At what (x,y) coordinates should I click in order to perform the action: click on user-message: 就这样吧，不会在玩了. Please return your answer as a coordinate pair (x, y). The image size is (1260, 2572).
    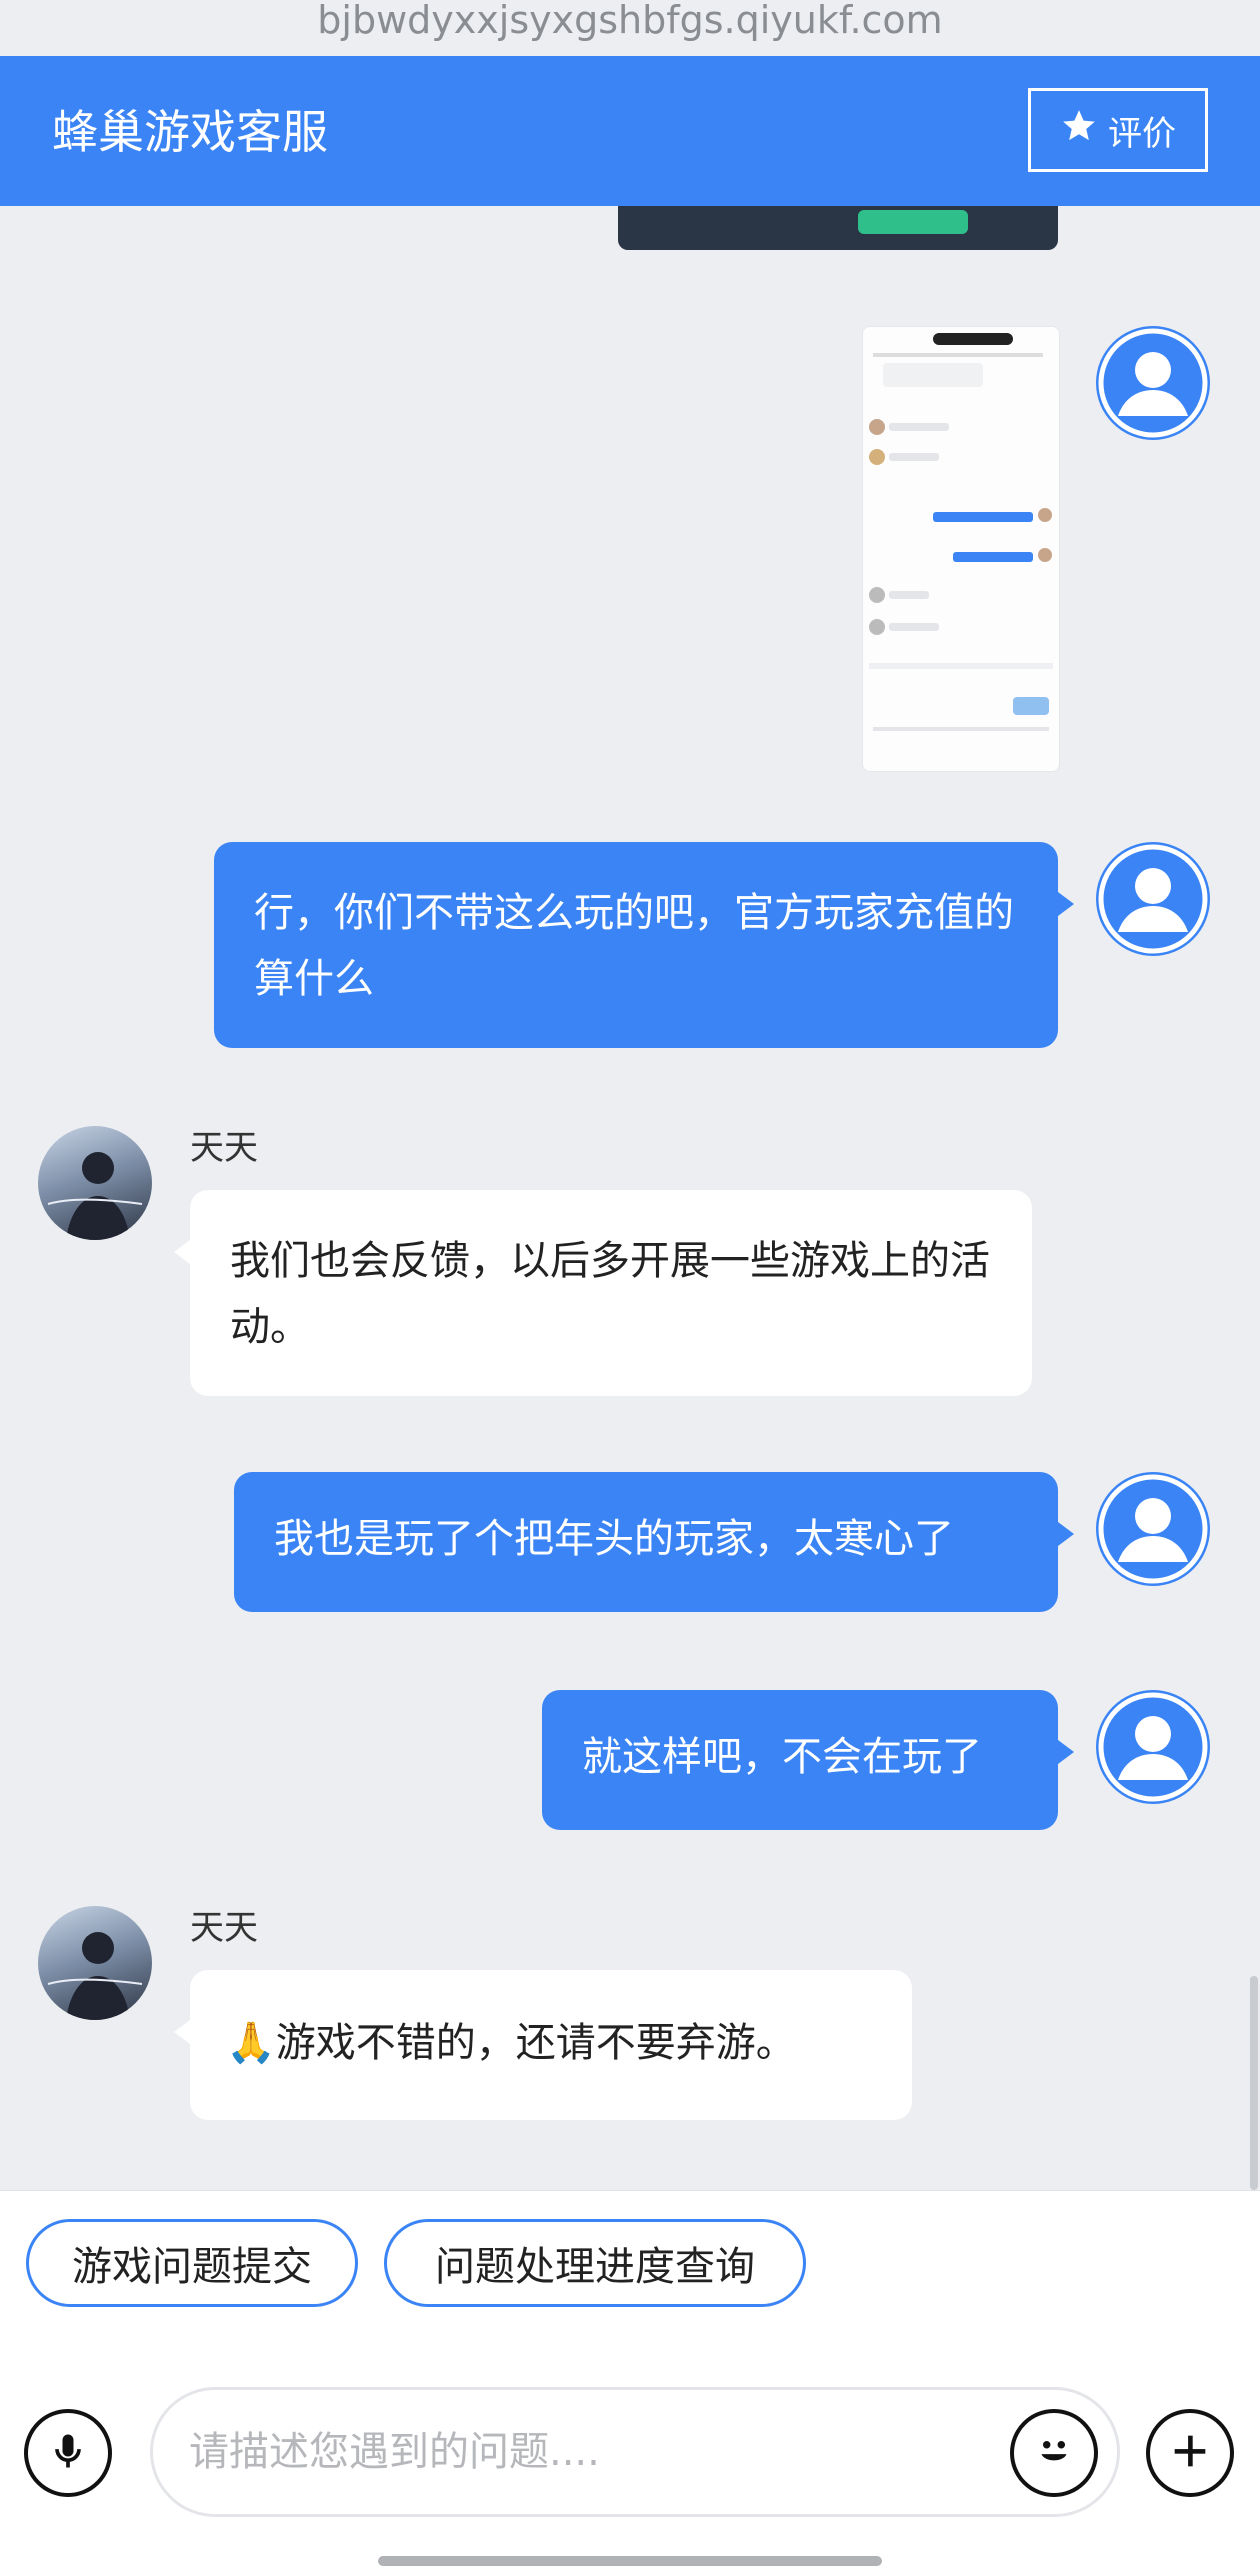
    Looking at the image, I should click on (808, 1760).